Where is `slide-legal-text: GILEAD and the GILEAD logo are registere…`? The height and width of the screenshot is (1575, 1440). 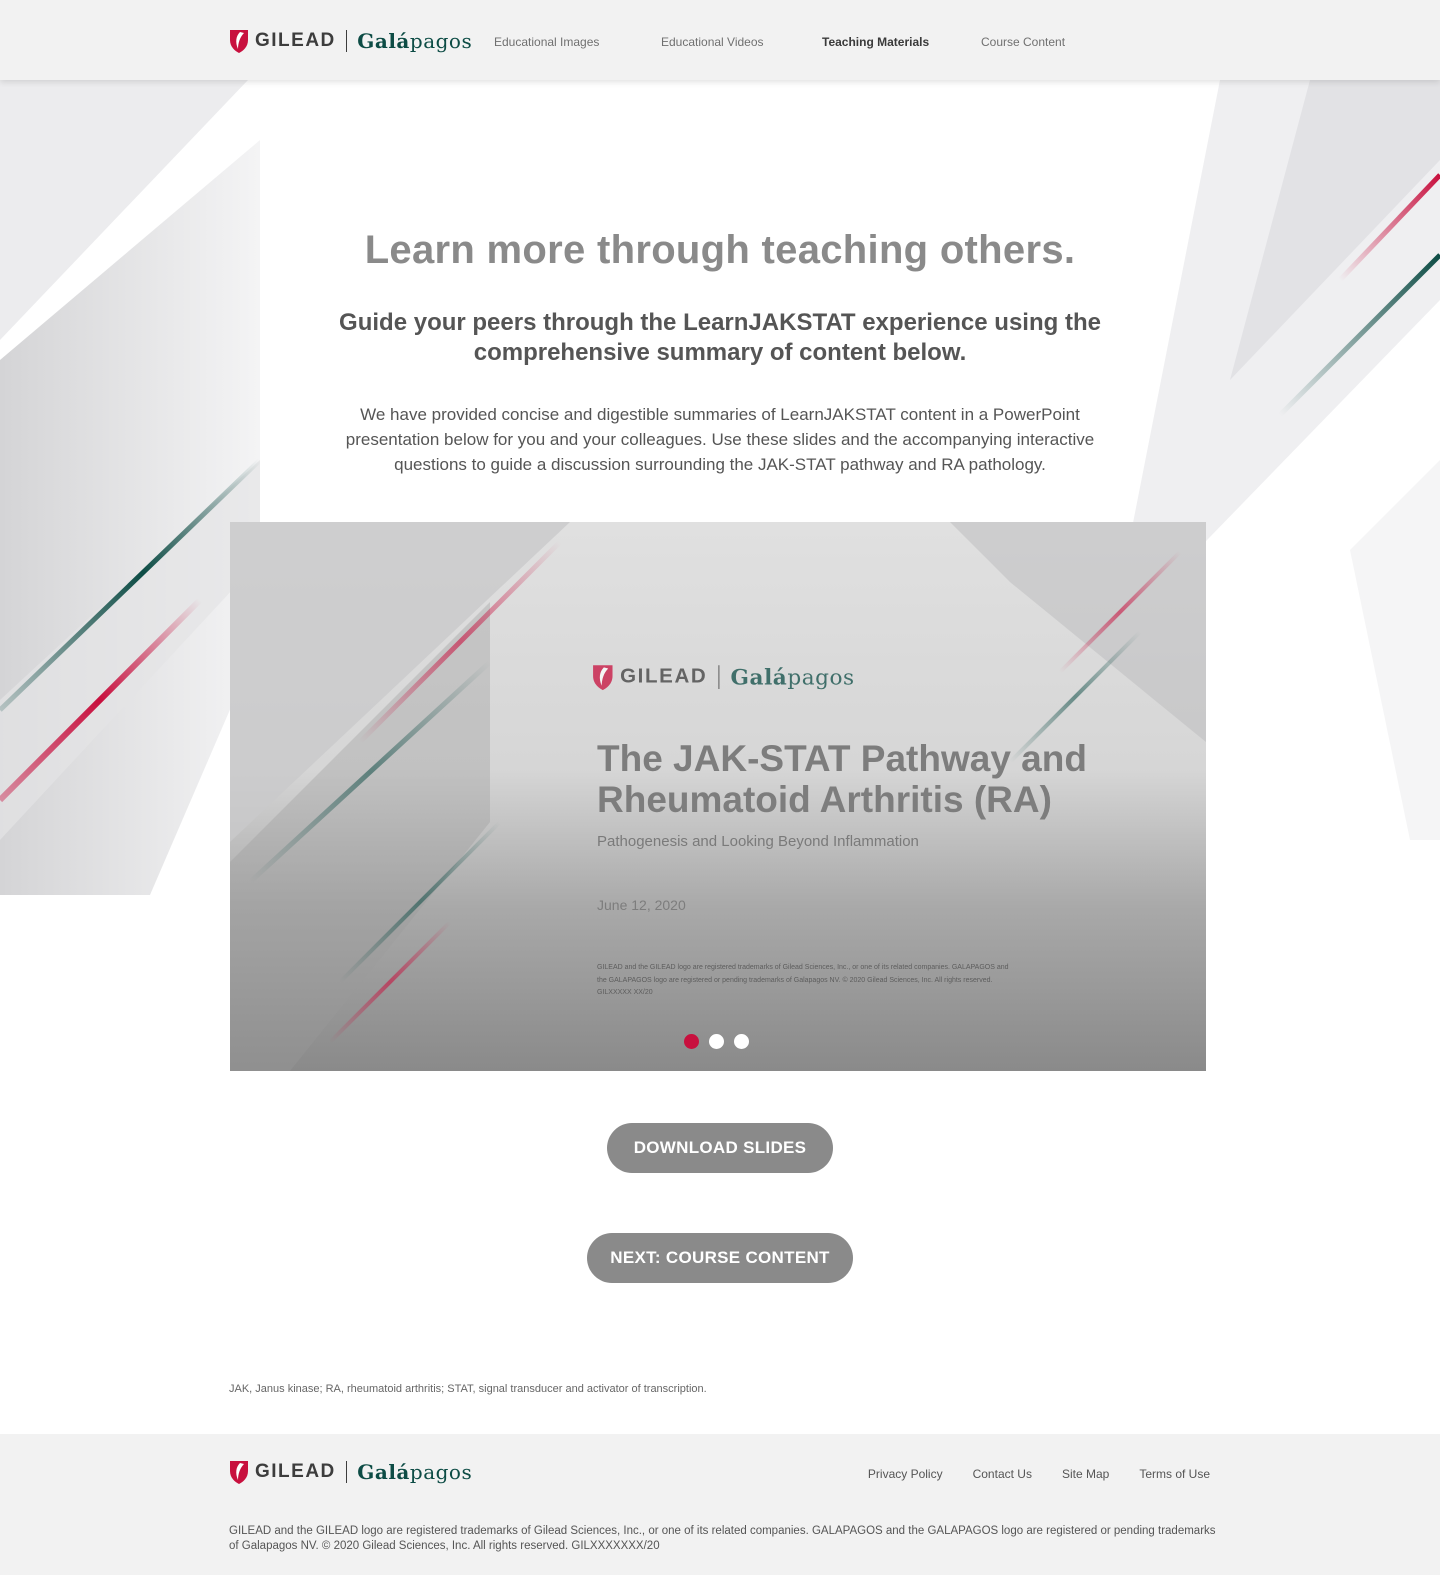
slide-legal-text: GILEAD and the GILEAD logo are registere… is located at coordinates (803, 980).